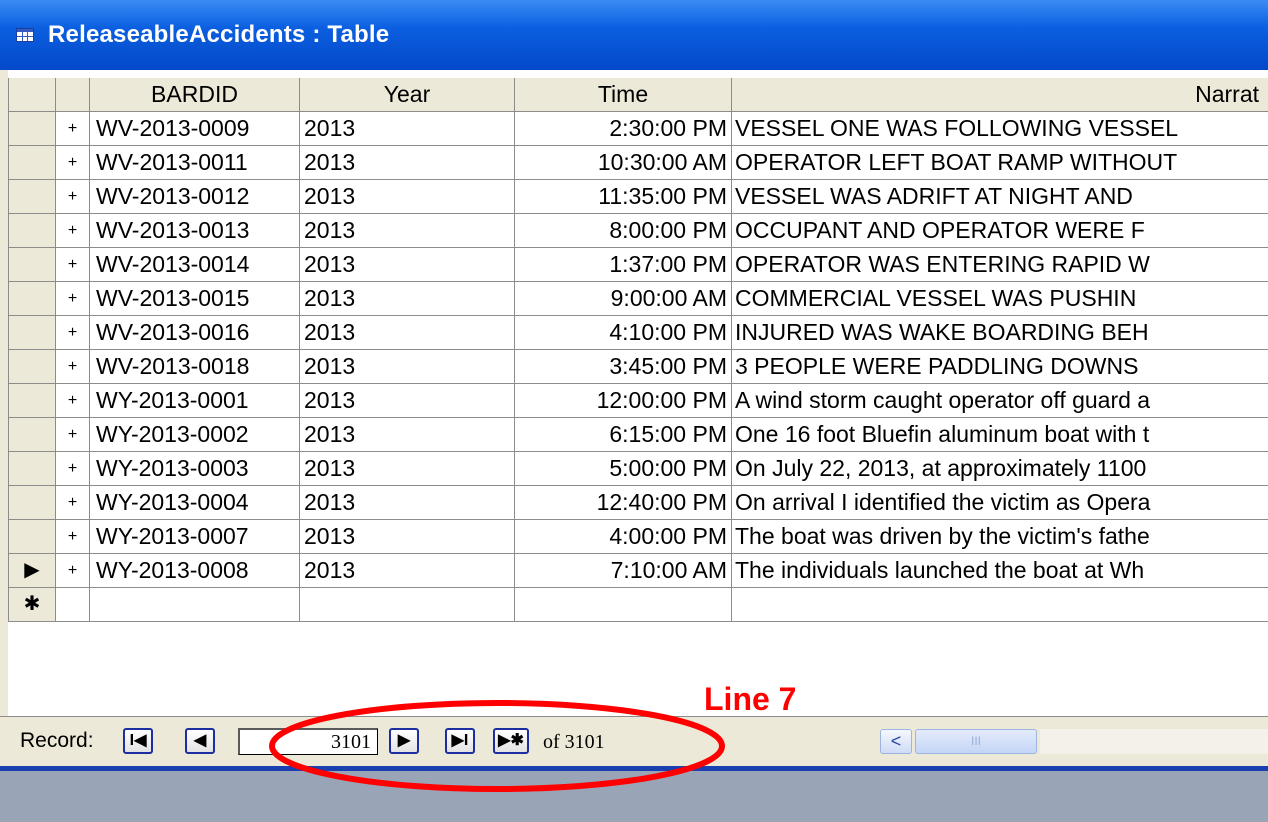  What do you see at coordinates (1000, 231) in the screenshot?
I see `cell-narrative: OCCUPANT AND OPERATOR WERE F` at bounding box center [1000, 231].